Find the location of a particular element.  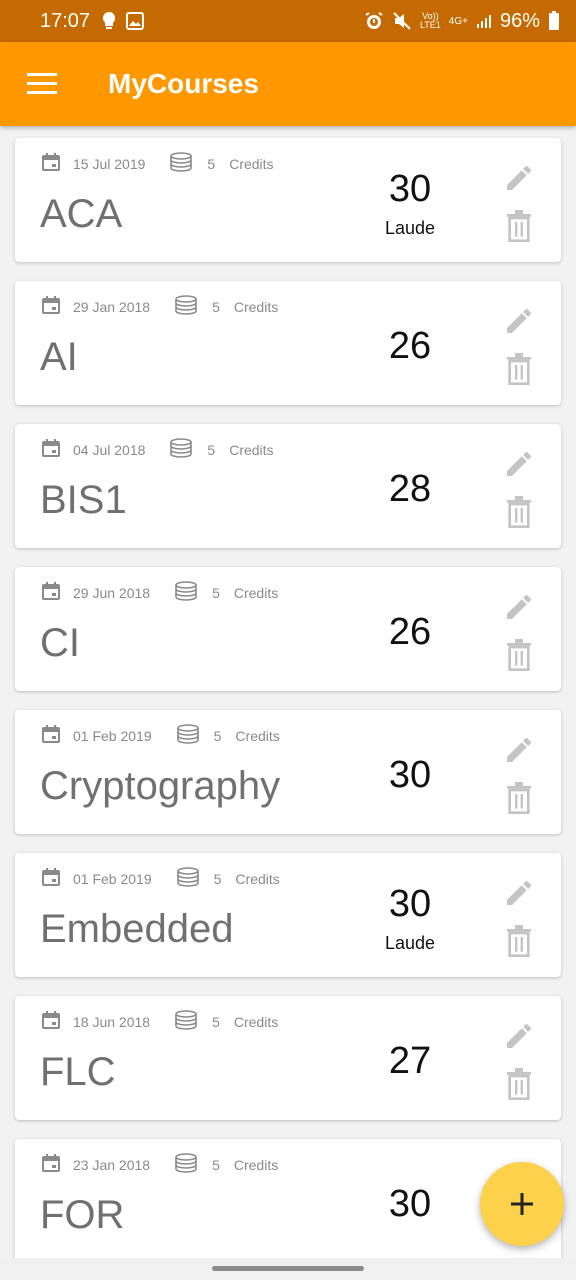

course-name: ACA is located at coordinates (81, 214).